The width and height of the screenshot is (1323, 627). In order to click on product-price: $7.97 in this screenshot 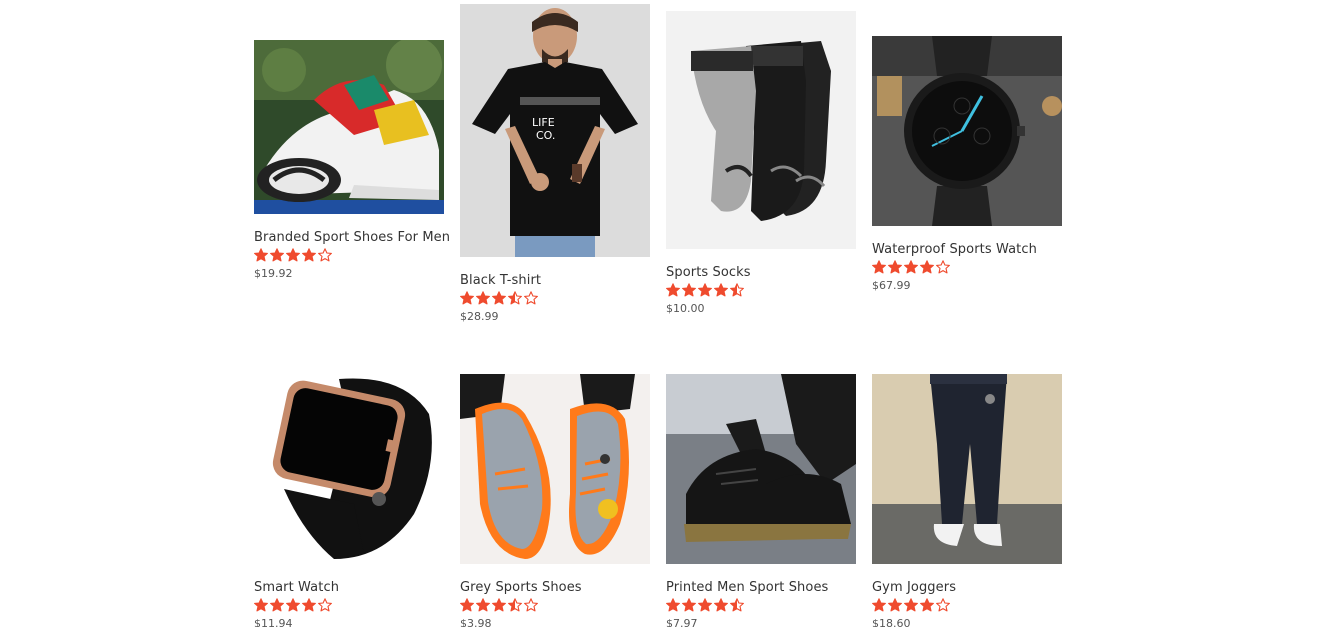, I will do `click(682, 622)`.